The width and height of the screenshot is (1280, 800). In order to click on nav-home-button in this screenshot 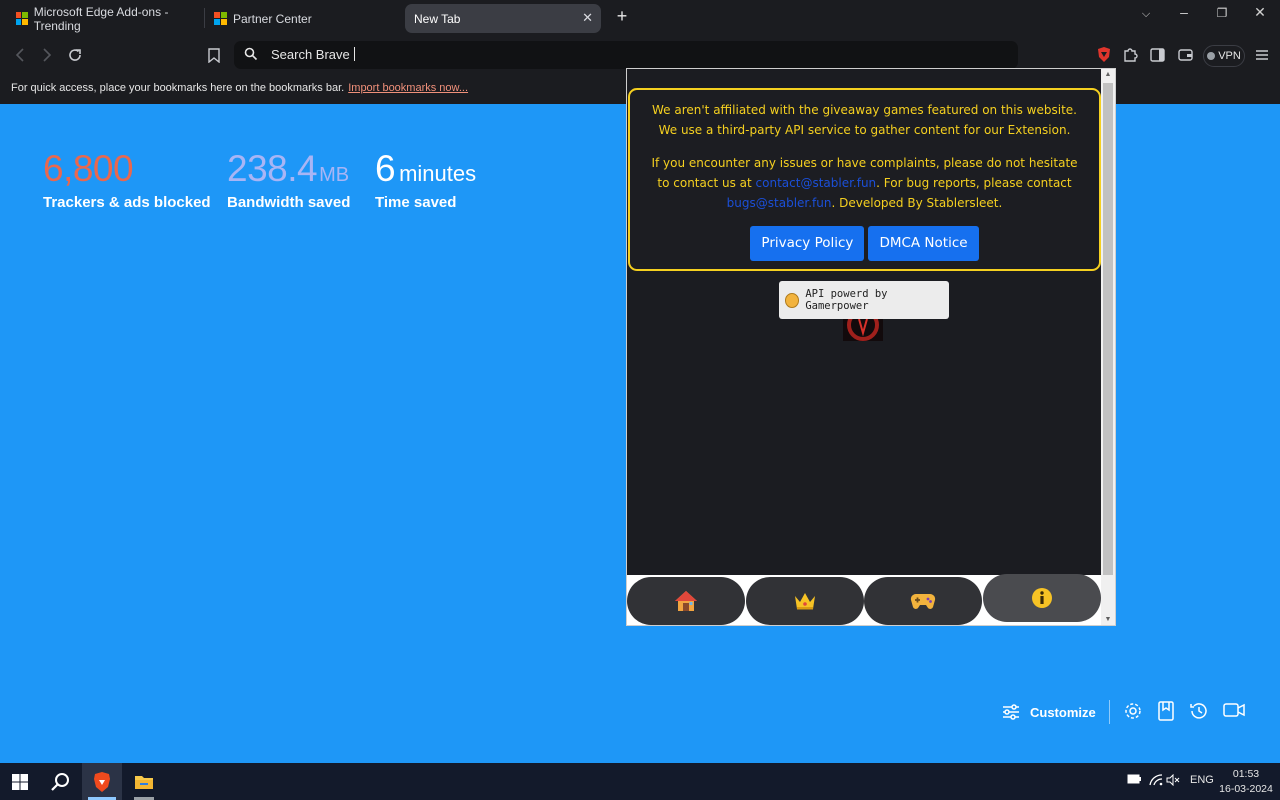, I will do `click(686, 601)`.